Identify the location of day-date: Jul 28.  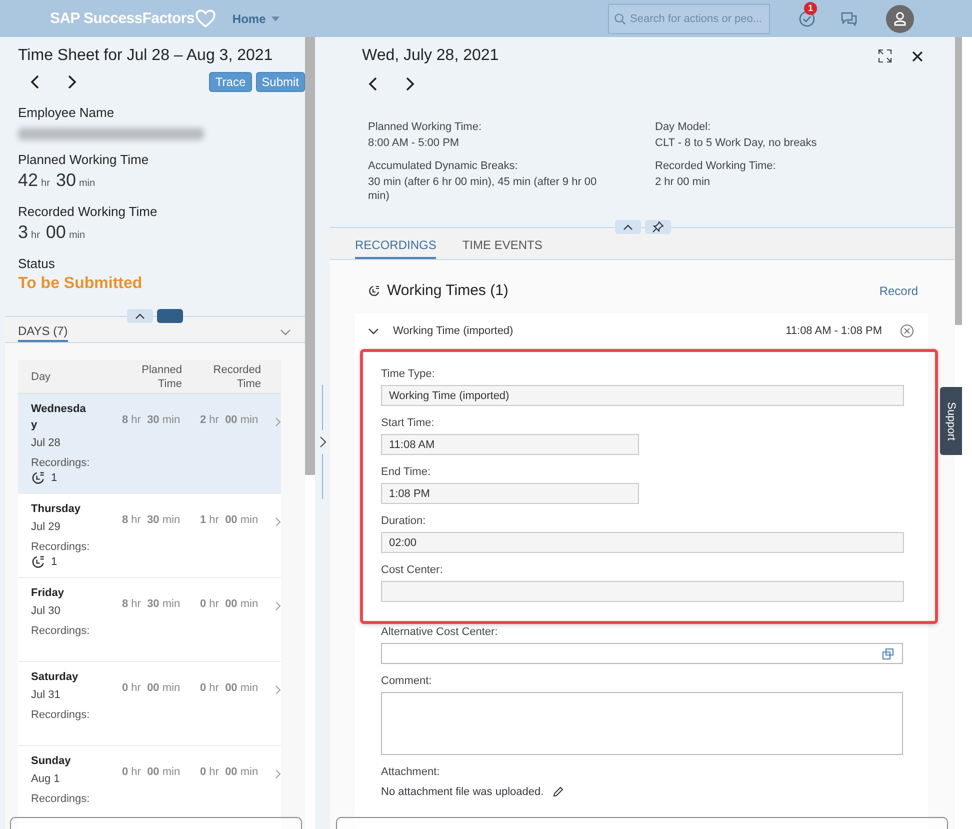
(46, 443).